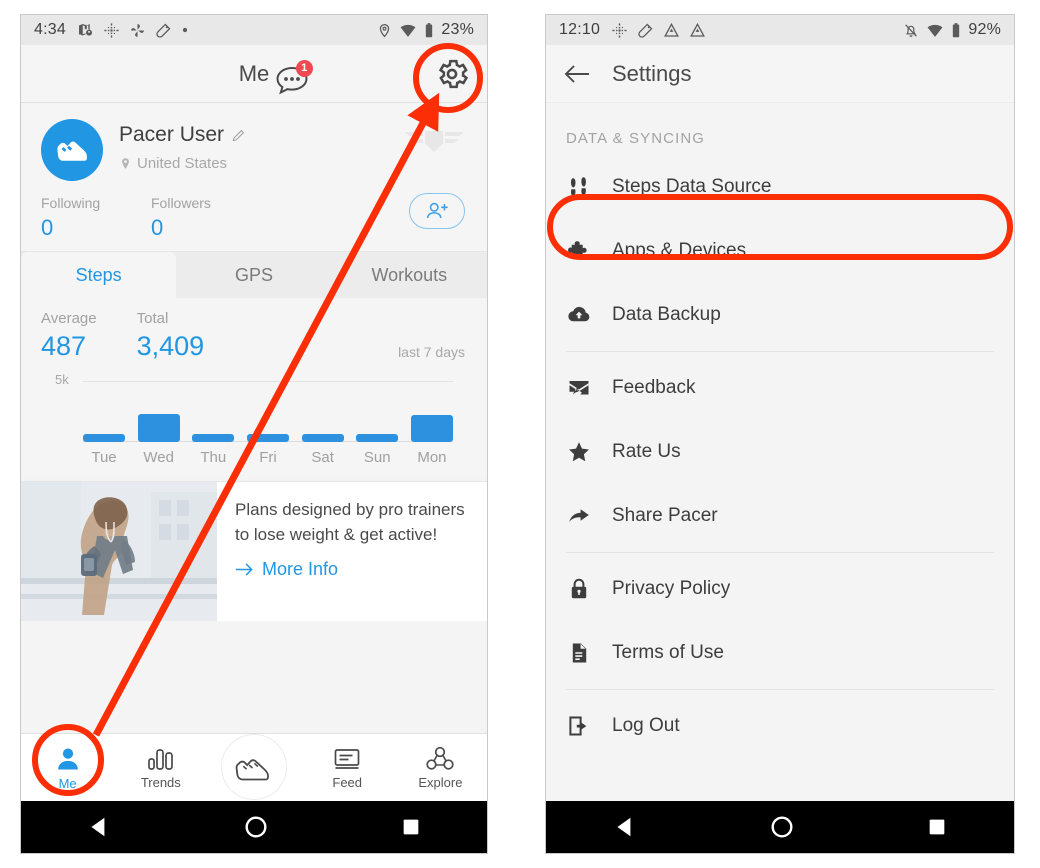  Describe the element at coordinates (448, 78) in the screenshot. I see `annotation-circle-gear` at that location.